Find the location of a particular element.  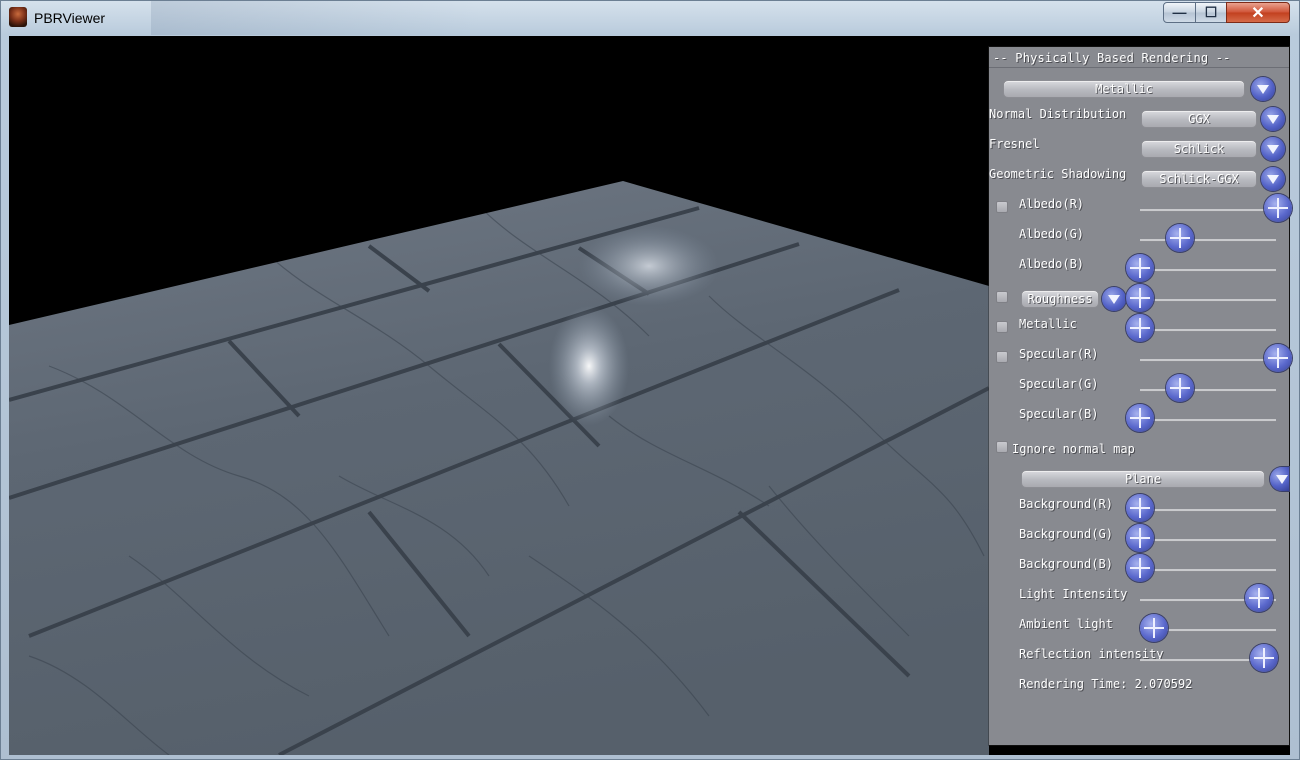

ignore-normal-map-checkbox is located at coordinates (1002, 447).